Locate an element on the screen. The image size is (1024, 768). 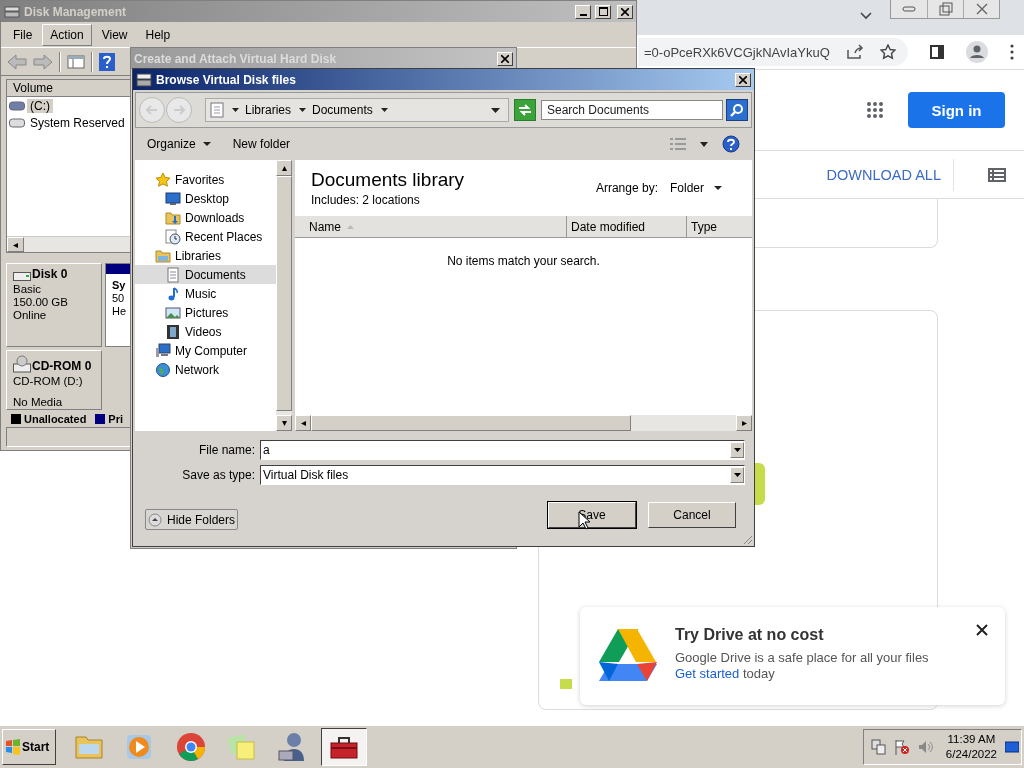
scrollbar: ▴ ▾ is located at coordinates (284, 295).